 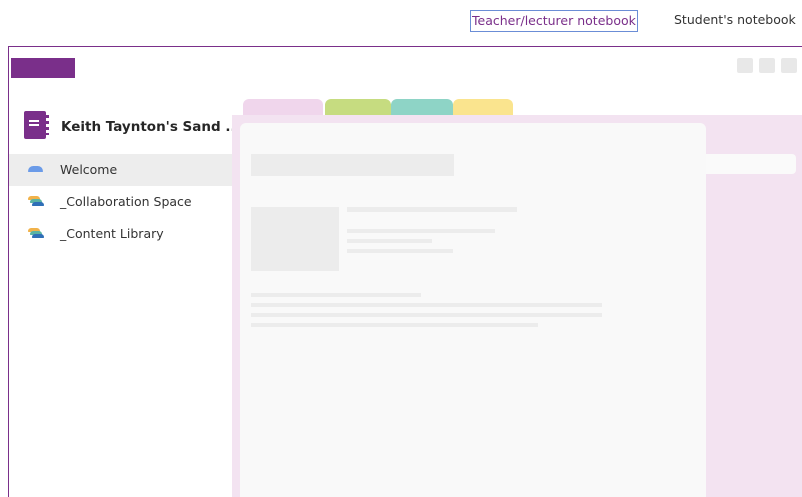 What do you see at coordinates (89, 169) in the screenshot?
I see `section-label: Welcome` at bounding box center [89, 169].